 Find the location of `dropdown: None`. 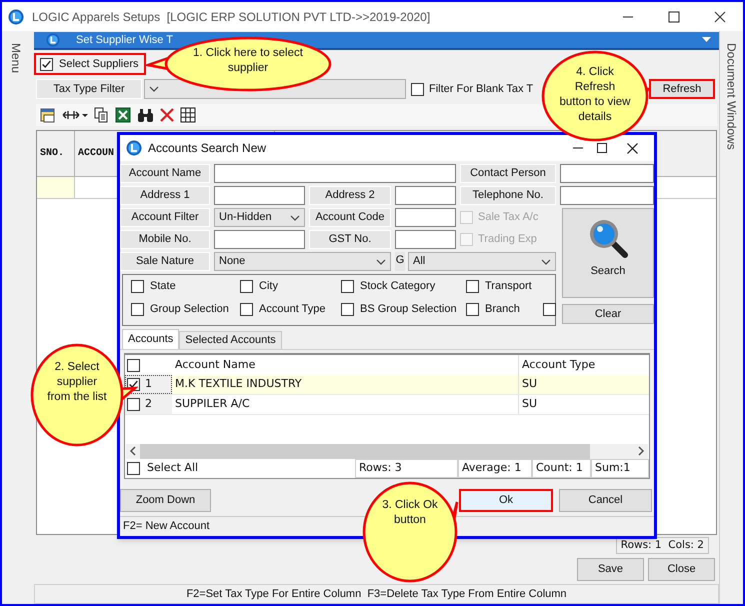

dropdown: None is located at coordinates (302, 261).